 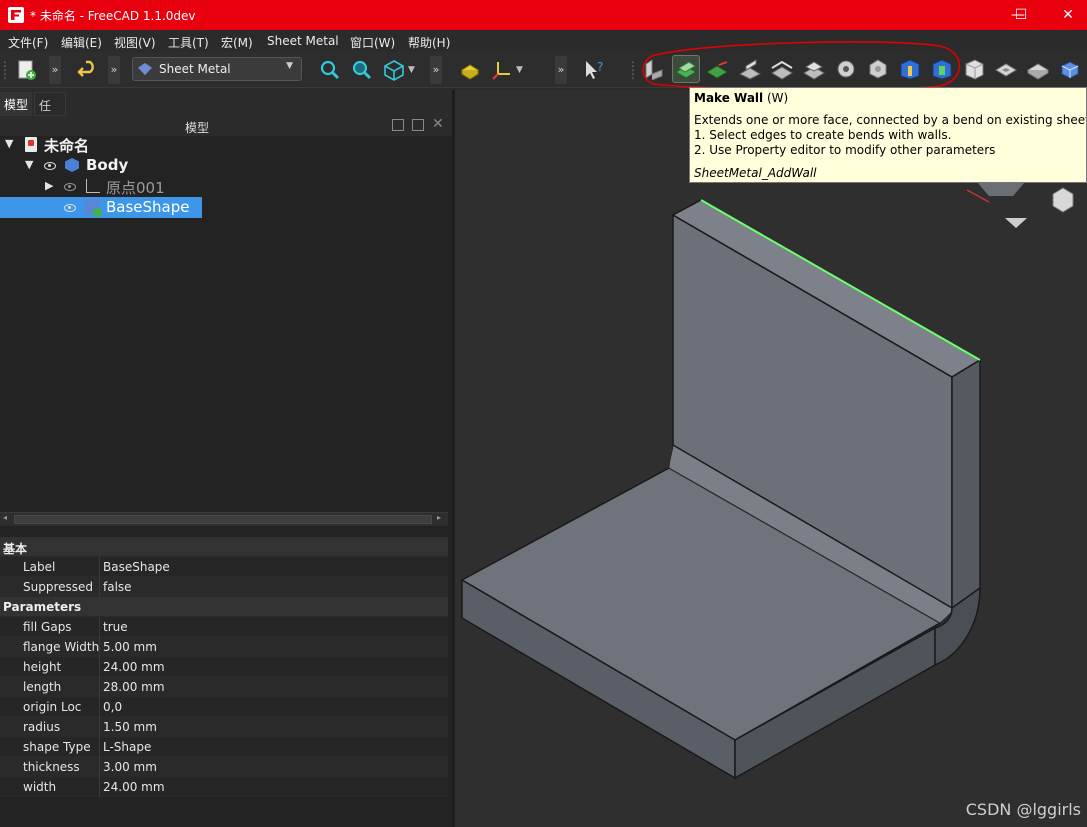 I want to click on property-group-parameters: Parameters, so click(x=224, y=607).